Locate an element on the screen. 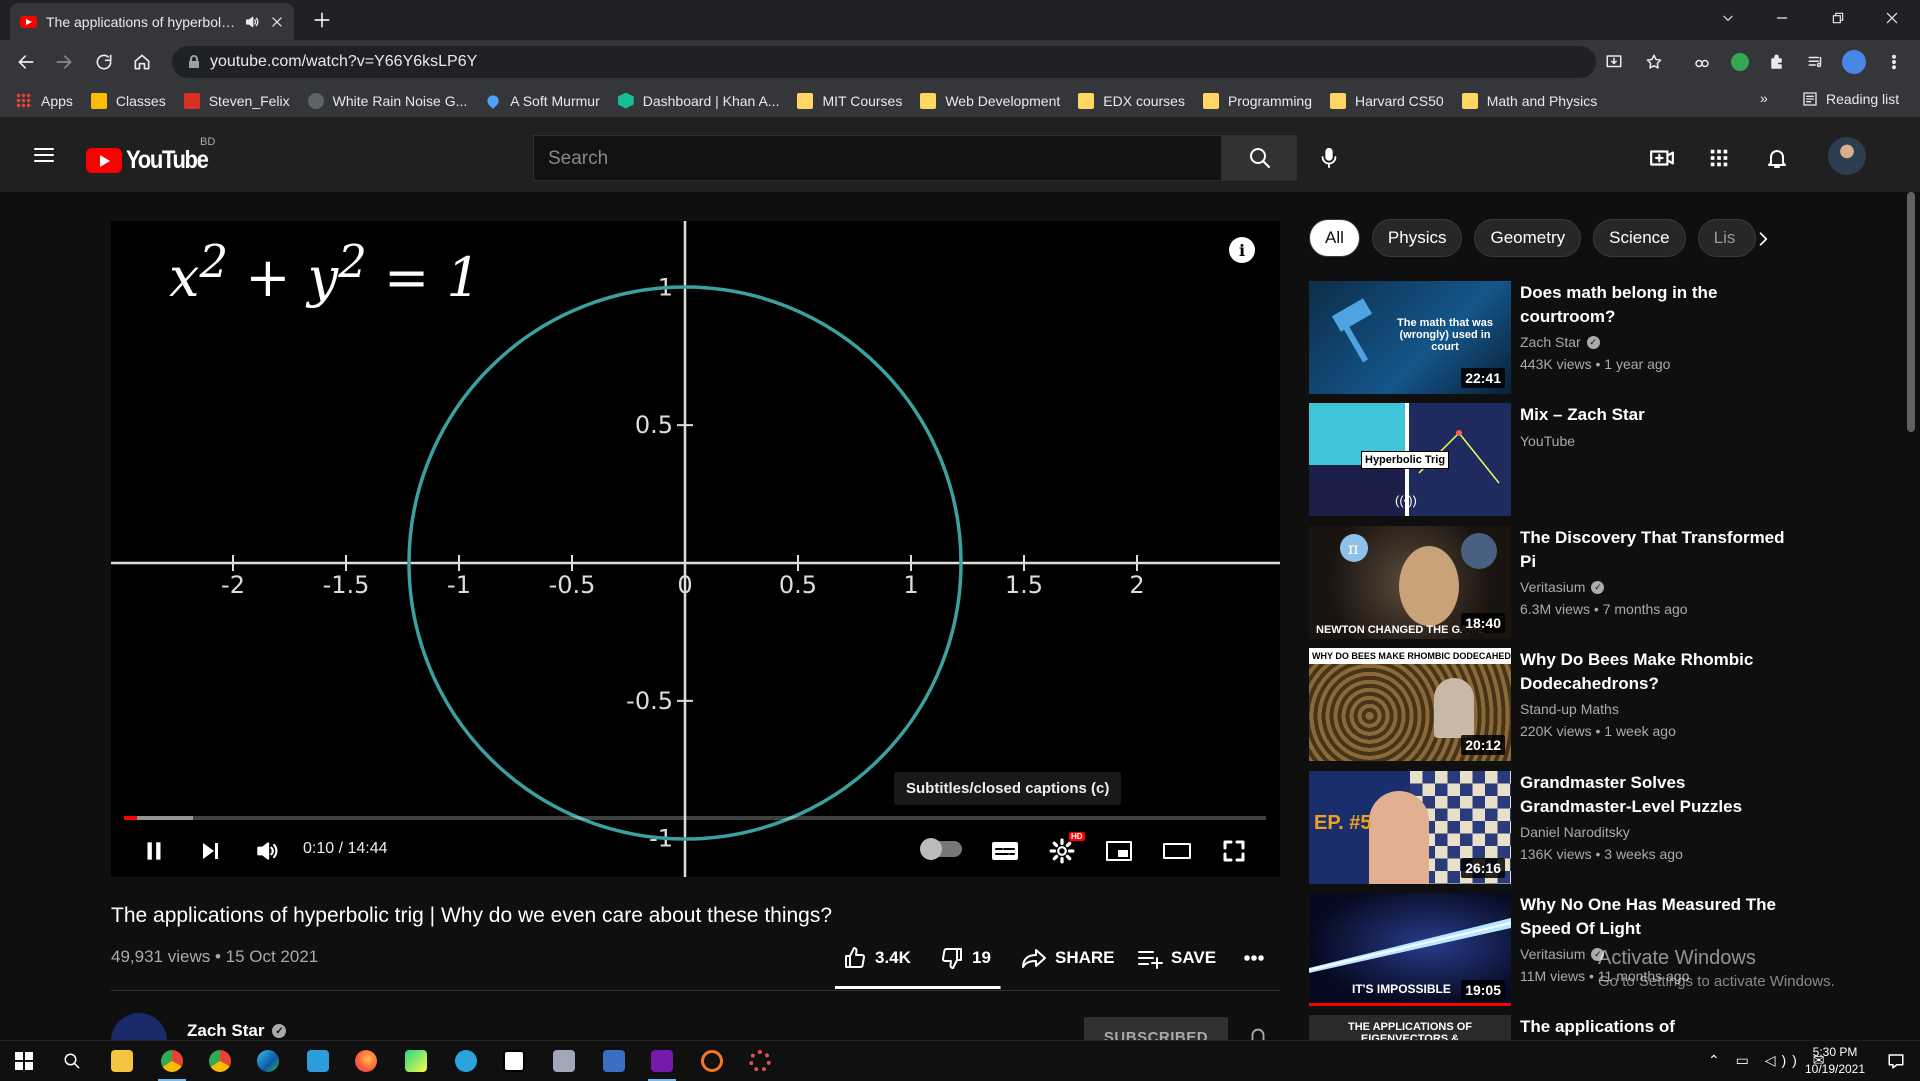 The height and width of the screenshot is (1081, 1920). microphone-icon is located at coordinates (1329, 158).